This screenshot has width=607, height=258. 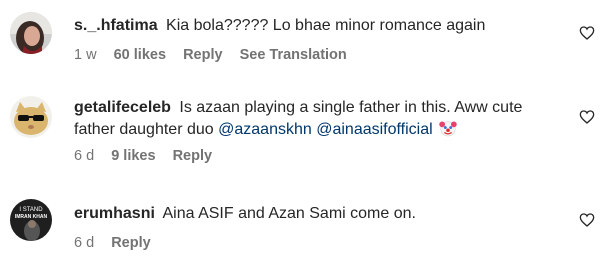 I want to click on comment-time: 1 w, so click(x=85, y=55).